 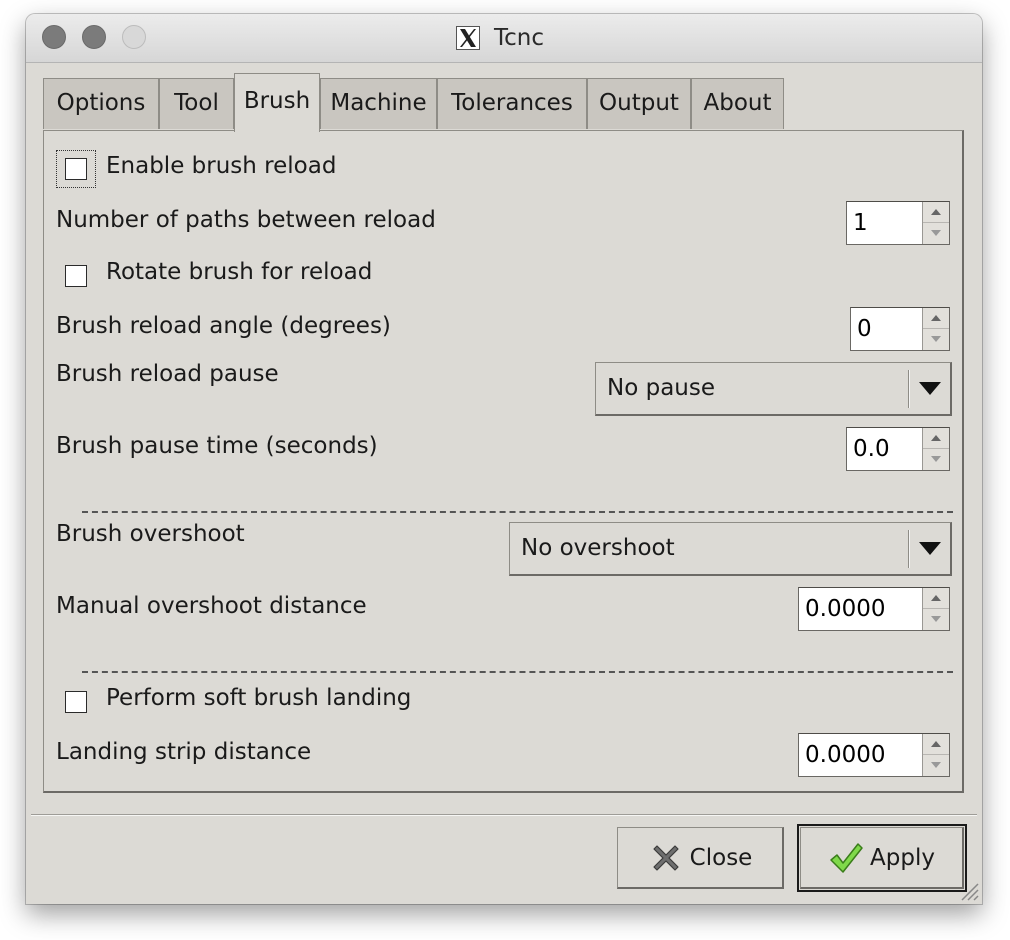 What do you see at coordinates (846, 857) in the screenshot?
I see `checkmark-icon` at bounding box center [846, 857].